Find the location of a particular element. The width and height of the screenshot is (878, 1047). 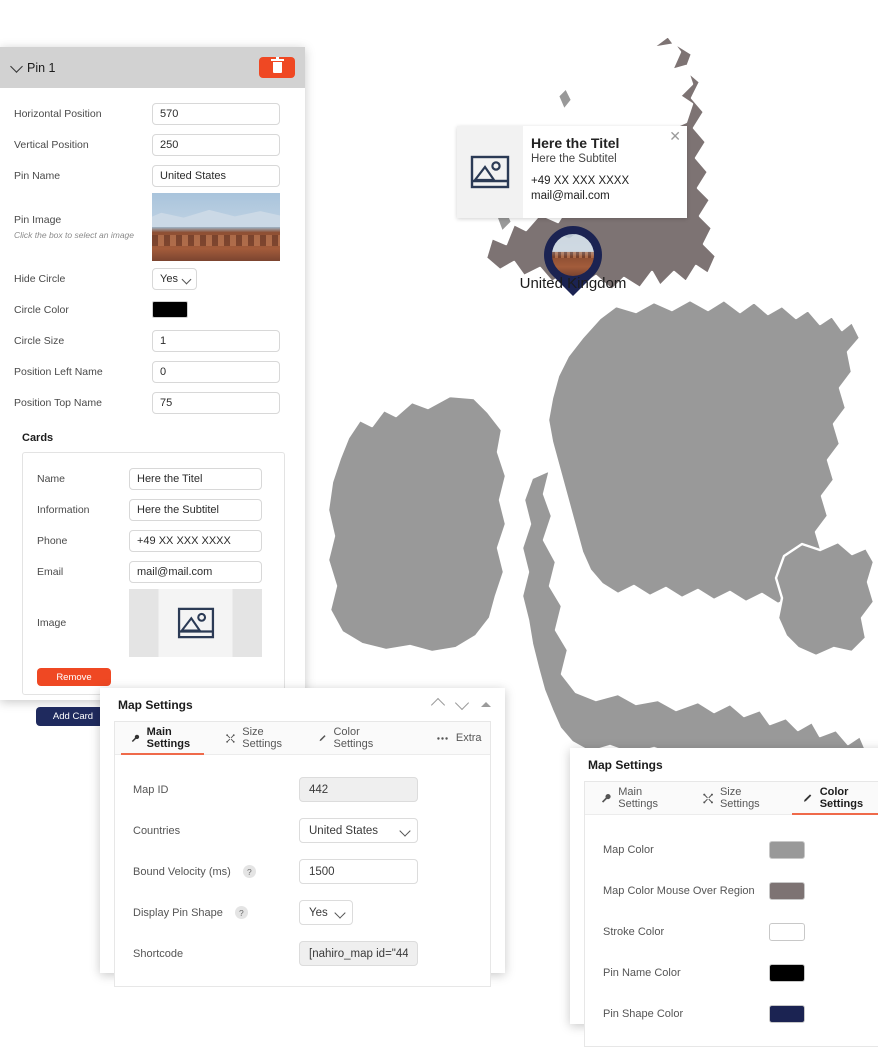

map-id-input is located at coordinates (358, 789).